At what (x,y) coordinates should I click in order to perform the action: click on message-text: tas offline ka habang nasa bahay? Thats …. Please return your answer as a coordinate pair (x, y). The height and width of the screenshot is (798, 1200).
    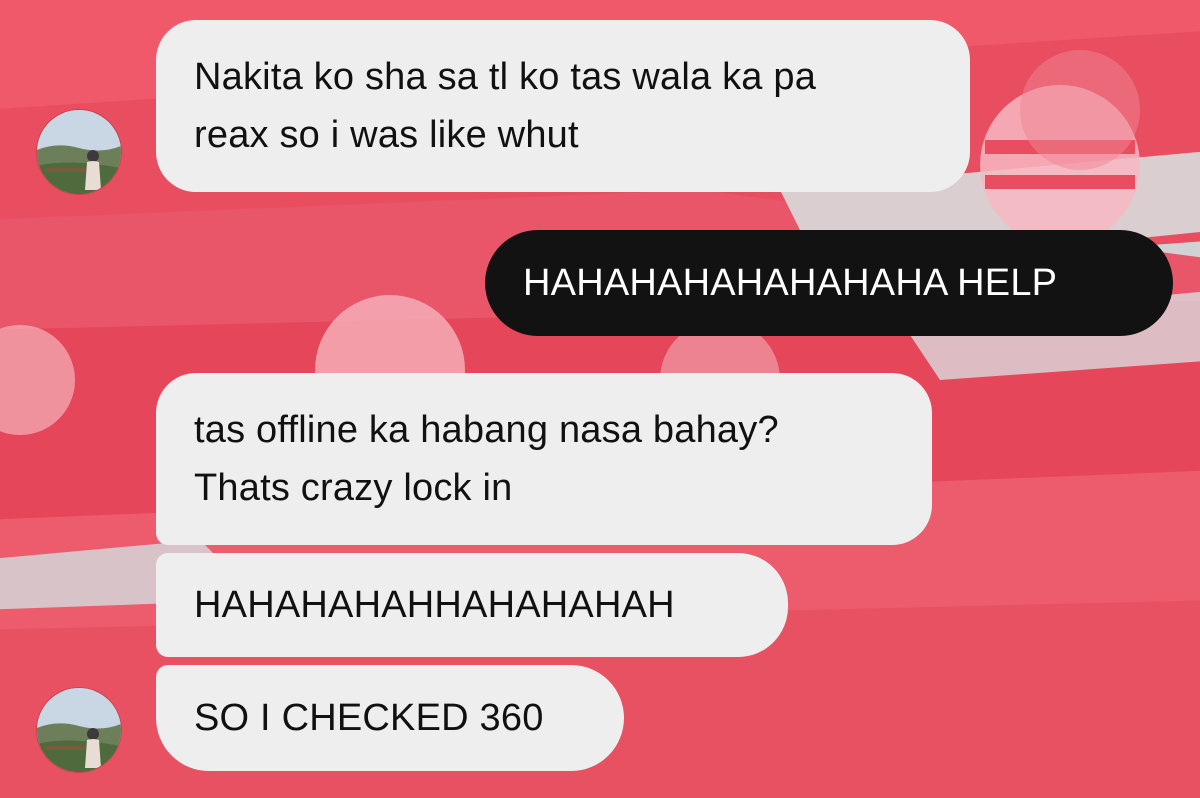
    Looking at the image, I should click on (486, 459).